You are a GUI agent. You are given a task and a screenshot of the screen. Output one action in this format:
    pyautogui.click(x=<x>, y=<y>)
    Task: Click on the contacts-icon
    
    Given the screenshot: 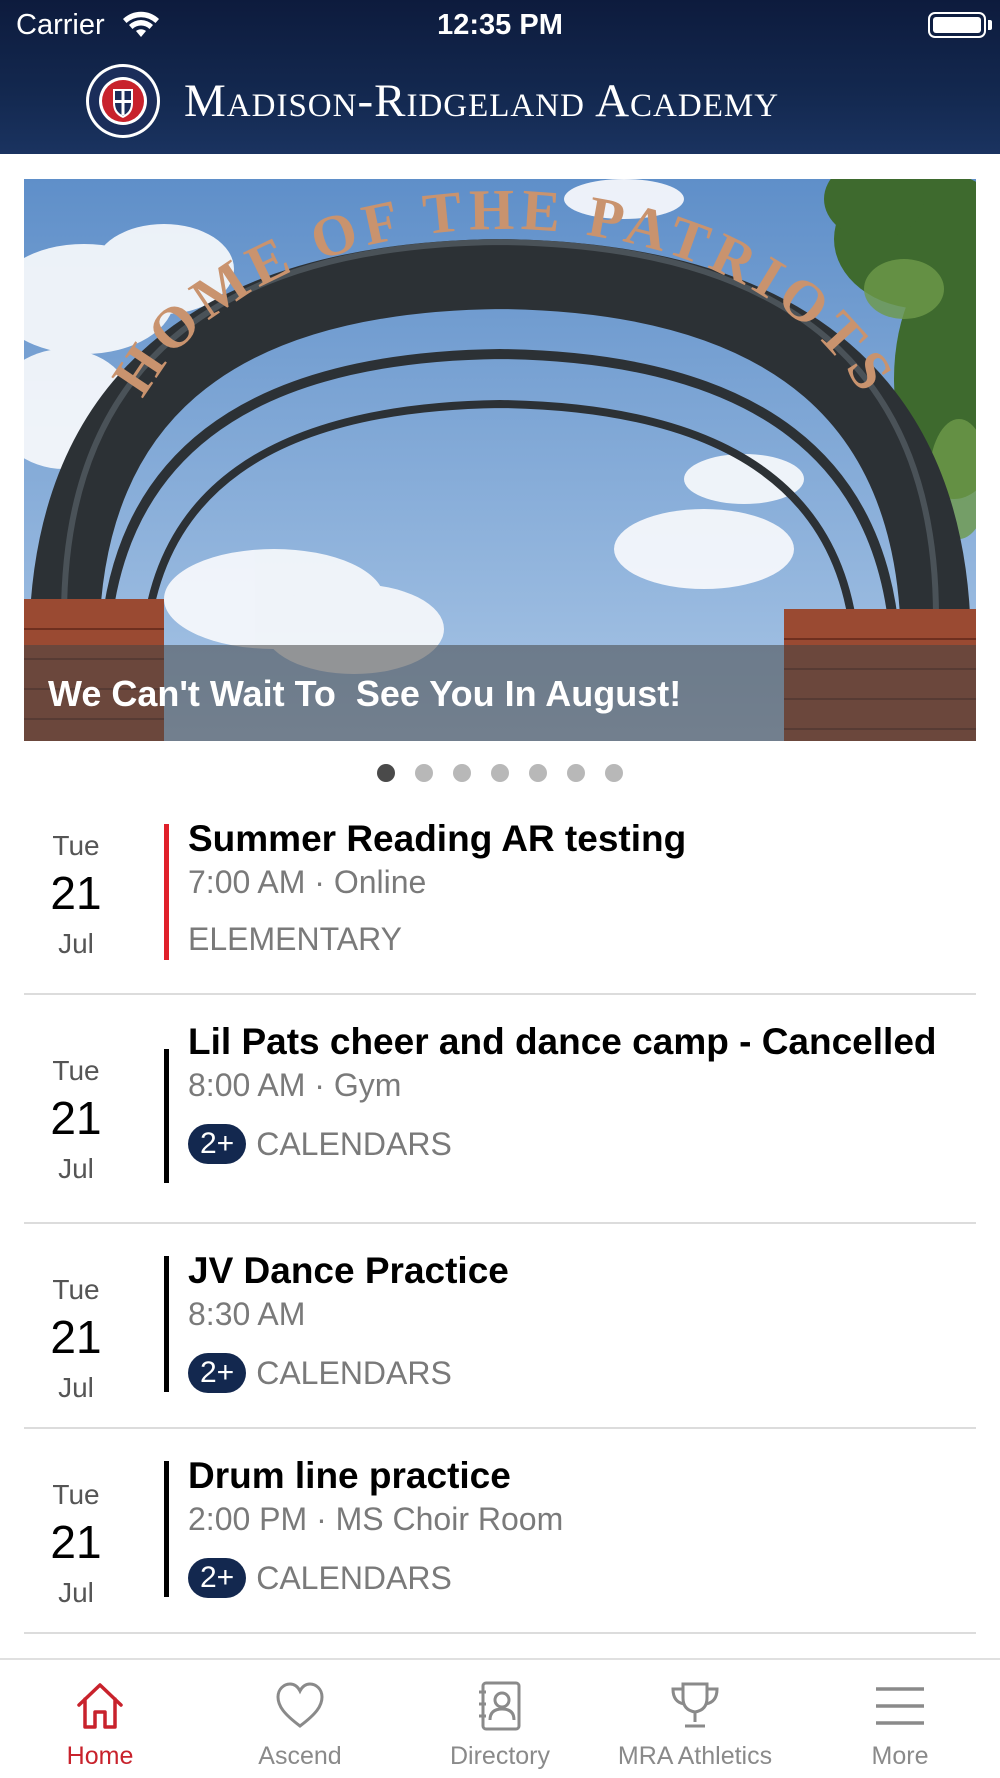 What is the action you would take?
    pyautogui.click(x=500, y=1706)
    